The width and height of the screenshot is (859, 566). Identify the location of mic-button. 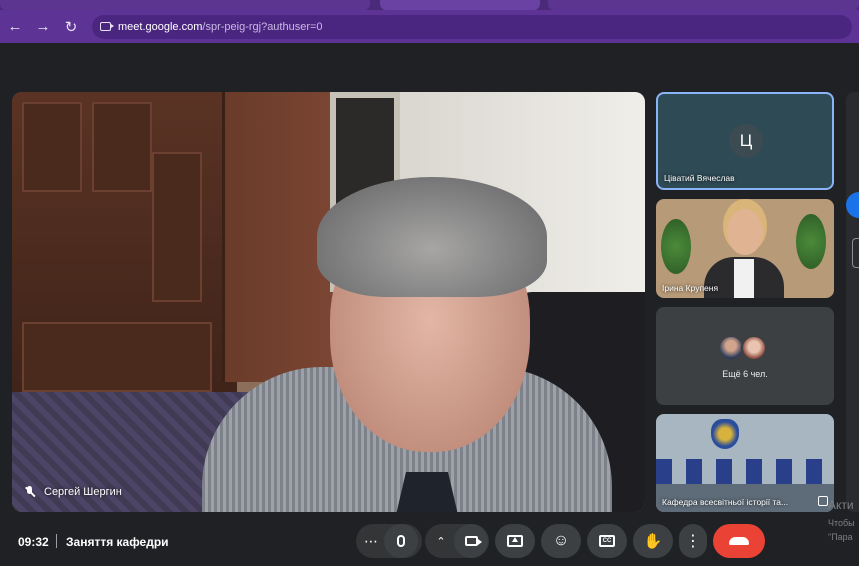
(401, 541).